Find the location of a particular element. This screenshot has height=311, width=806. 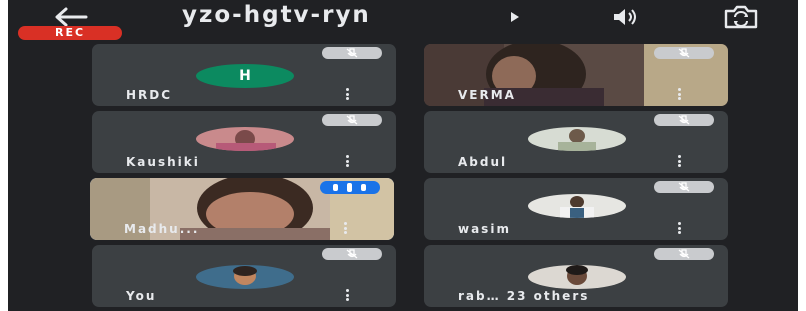

participant-name: Kaushiki is located at coordinates (163, 162).